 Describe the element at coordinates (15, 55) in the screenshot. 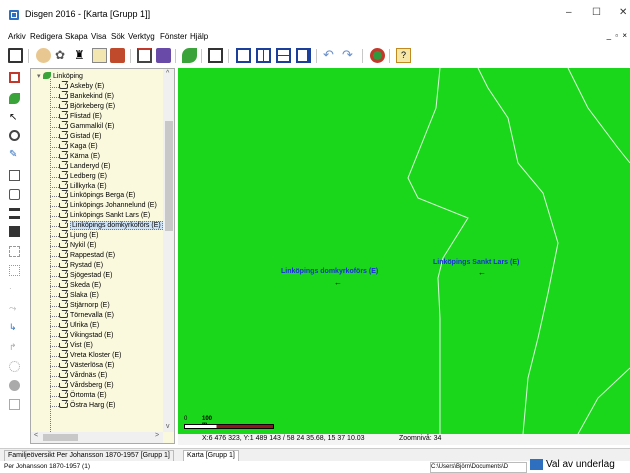

I see `printer-icon` at that location.